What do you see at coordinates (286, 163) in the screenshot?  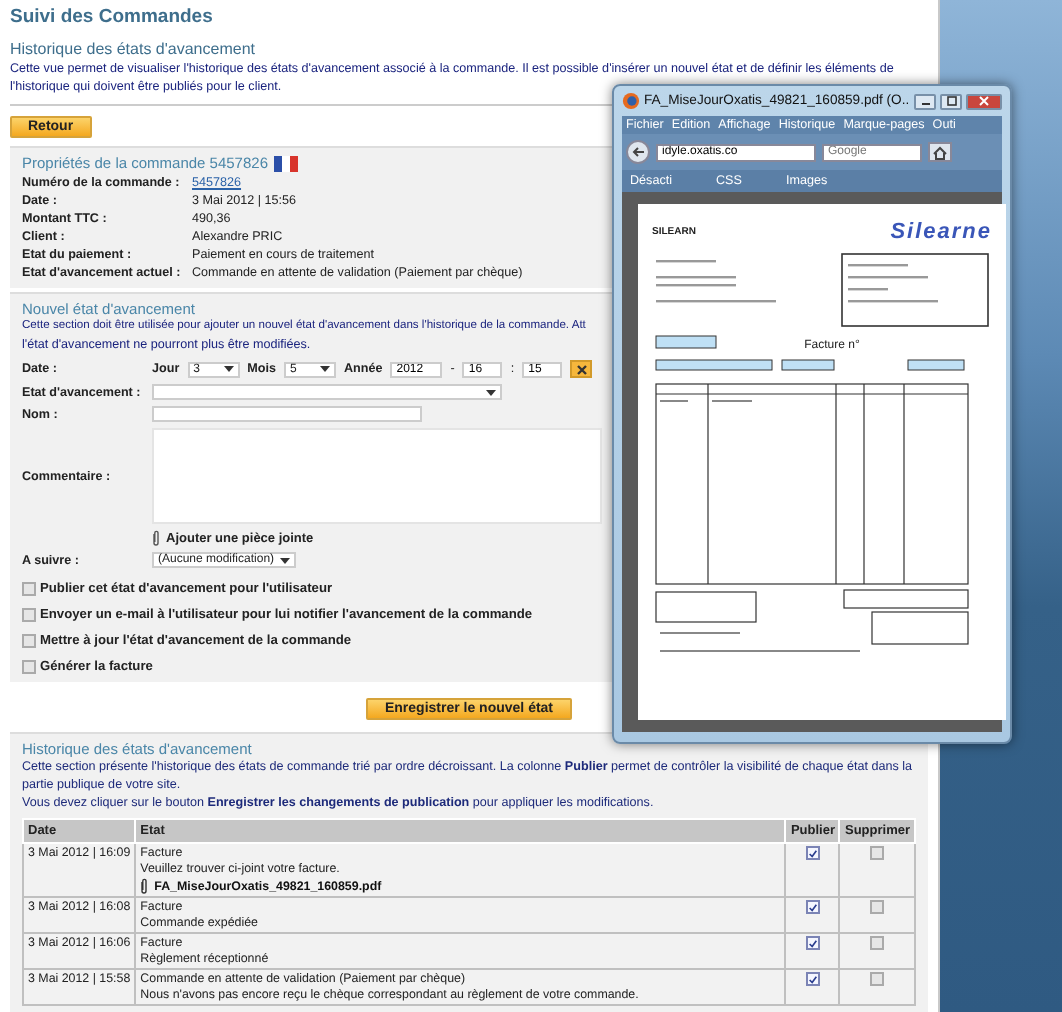 I see `french-flag-icon` at bounding box center [286, 163].